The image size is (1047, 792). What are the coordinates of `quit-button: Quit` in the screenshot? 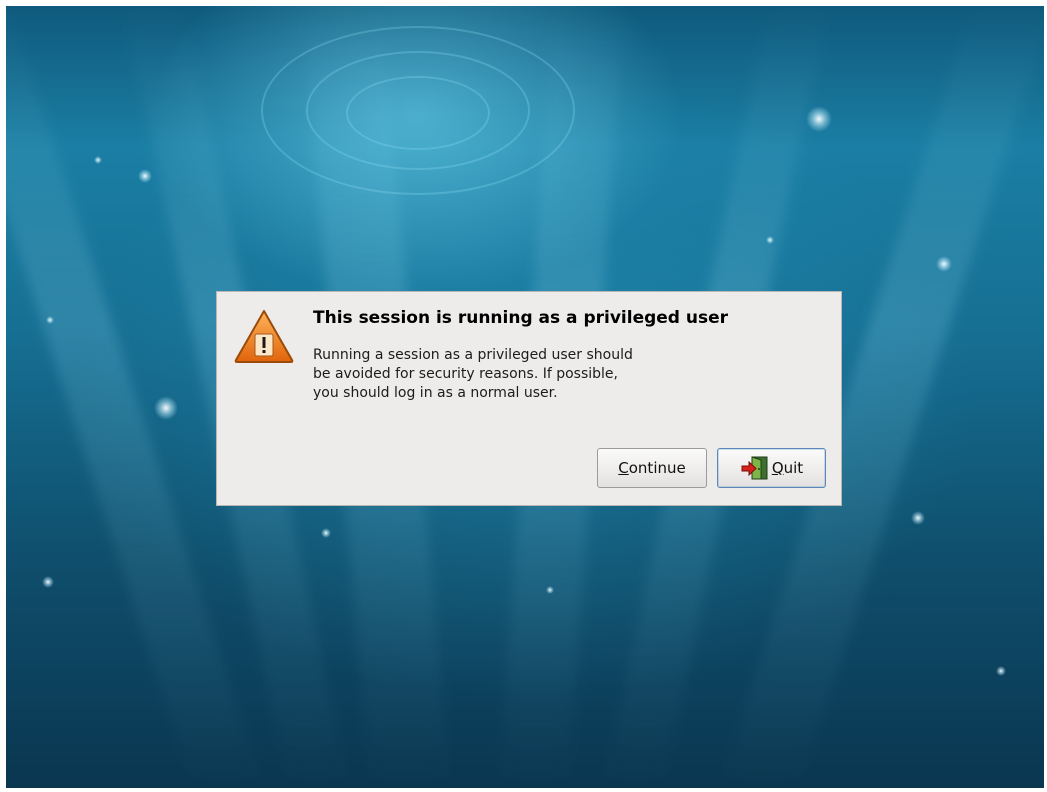 It's located at (771, 468).